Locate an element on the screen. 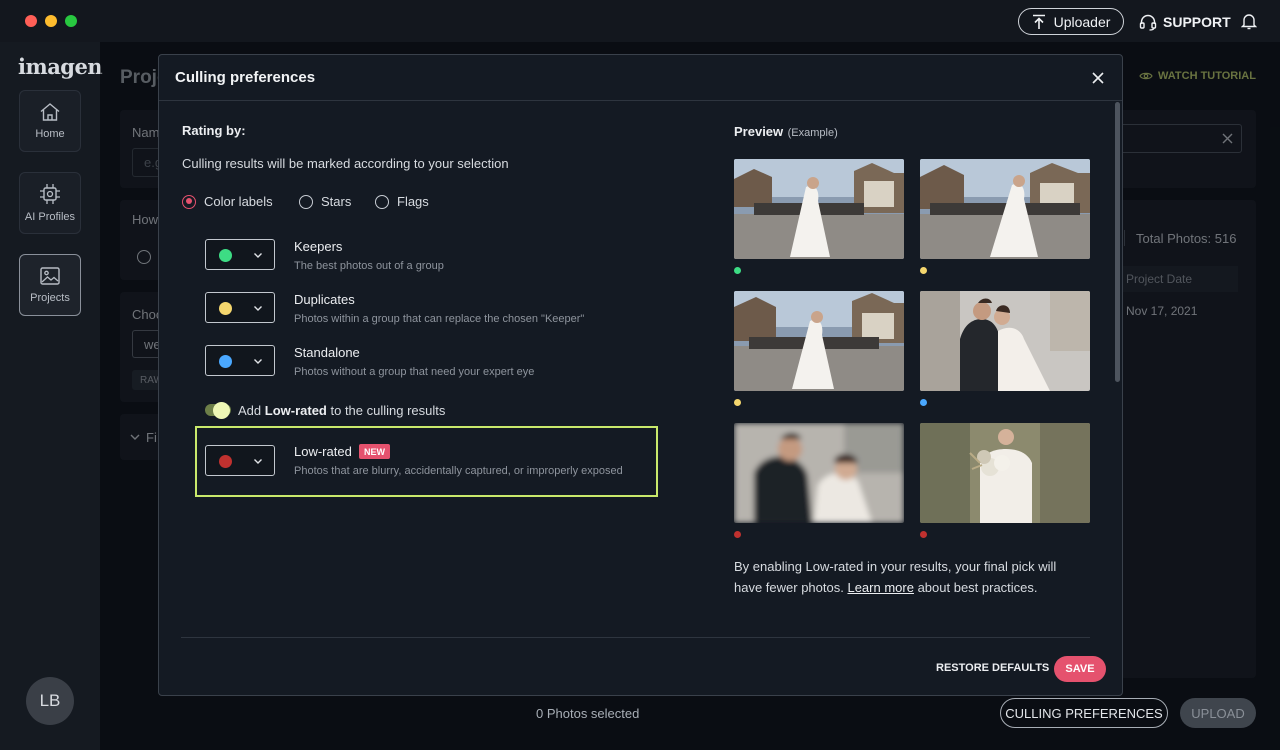  radio-flags: Flags is located at coordinates (402, 201).